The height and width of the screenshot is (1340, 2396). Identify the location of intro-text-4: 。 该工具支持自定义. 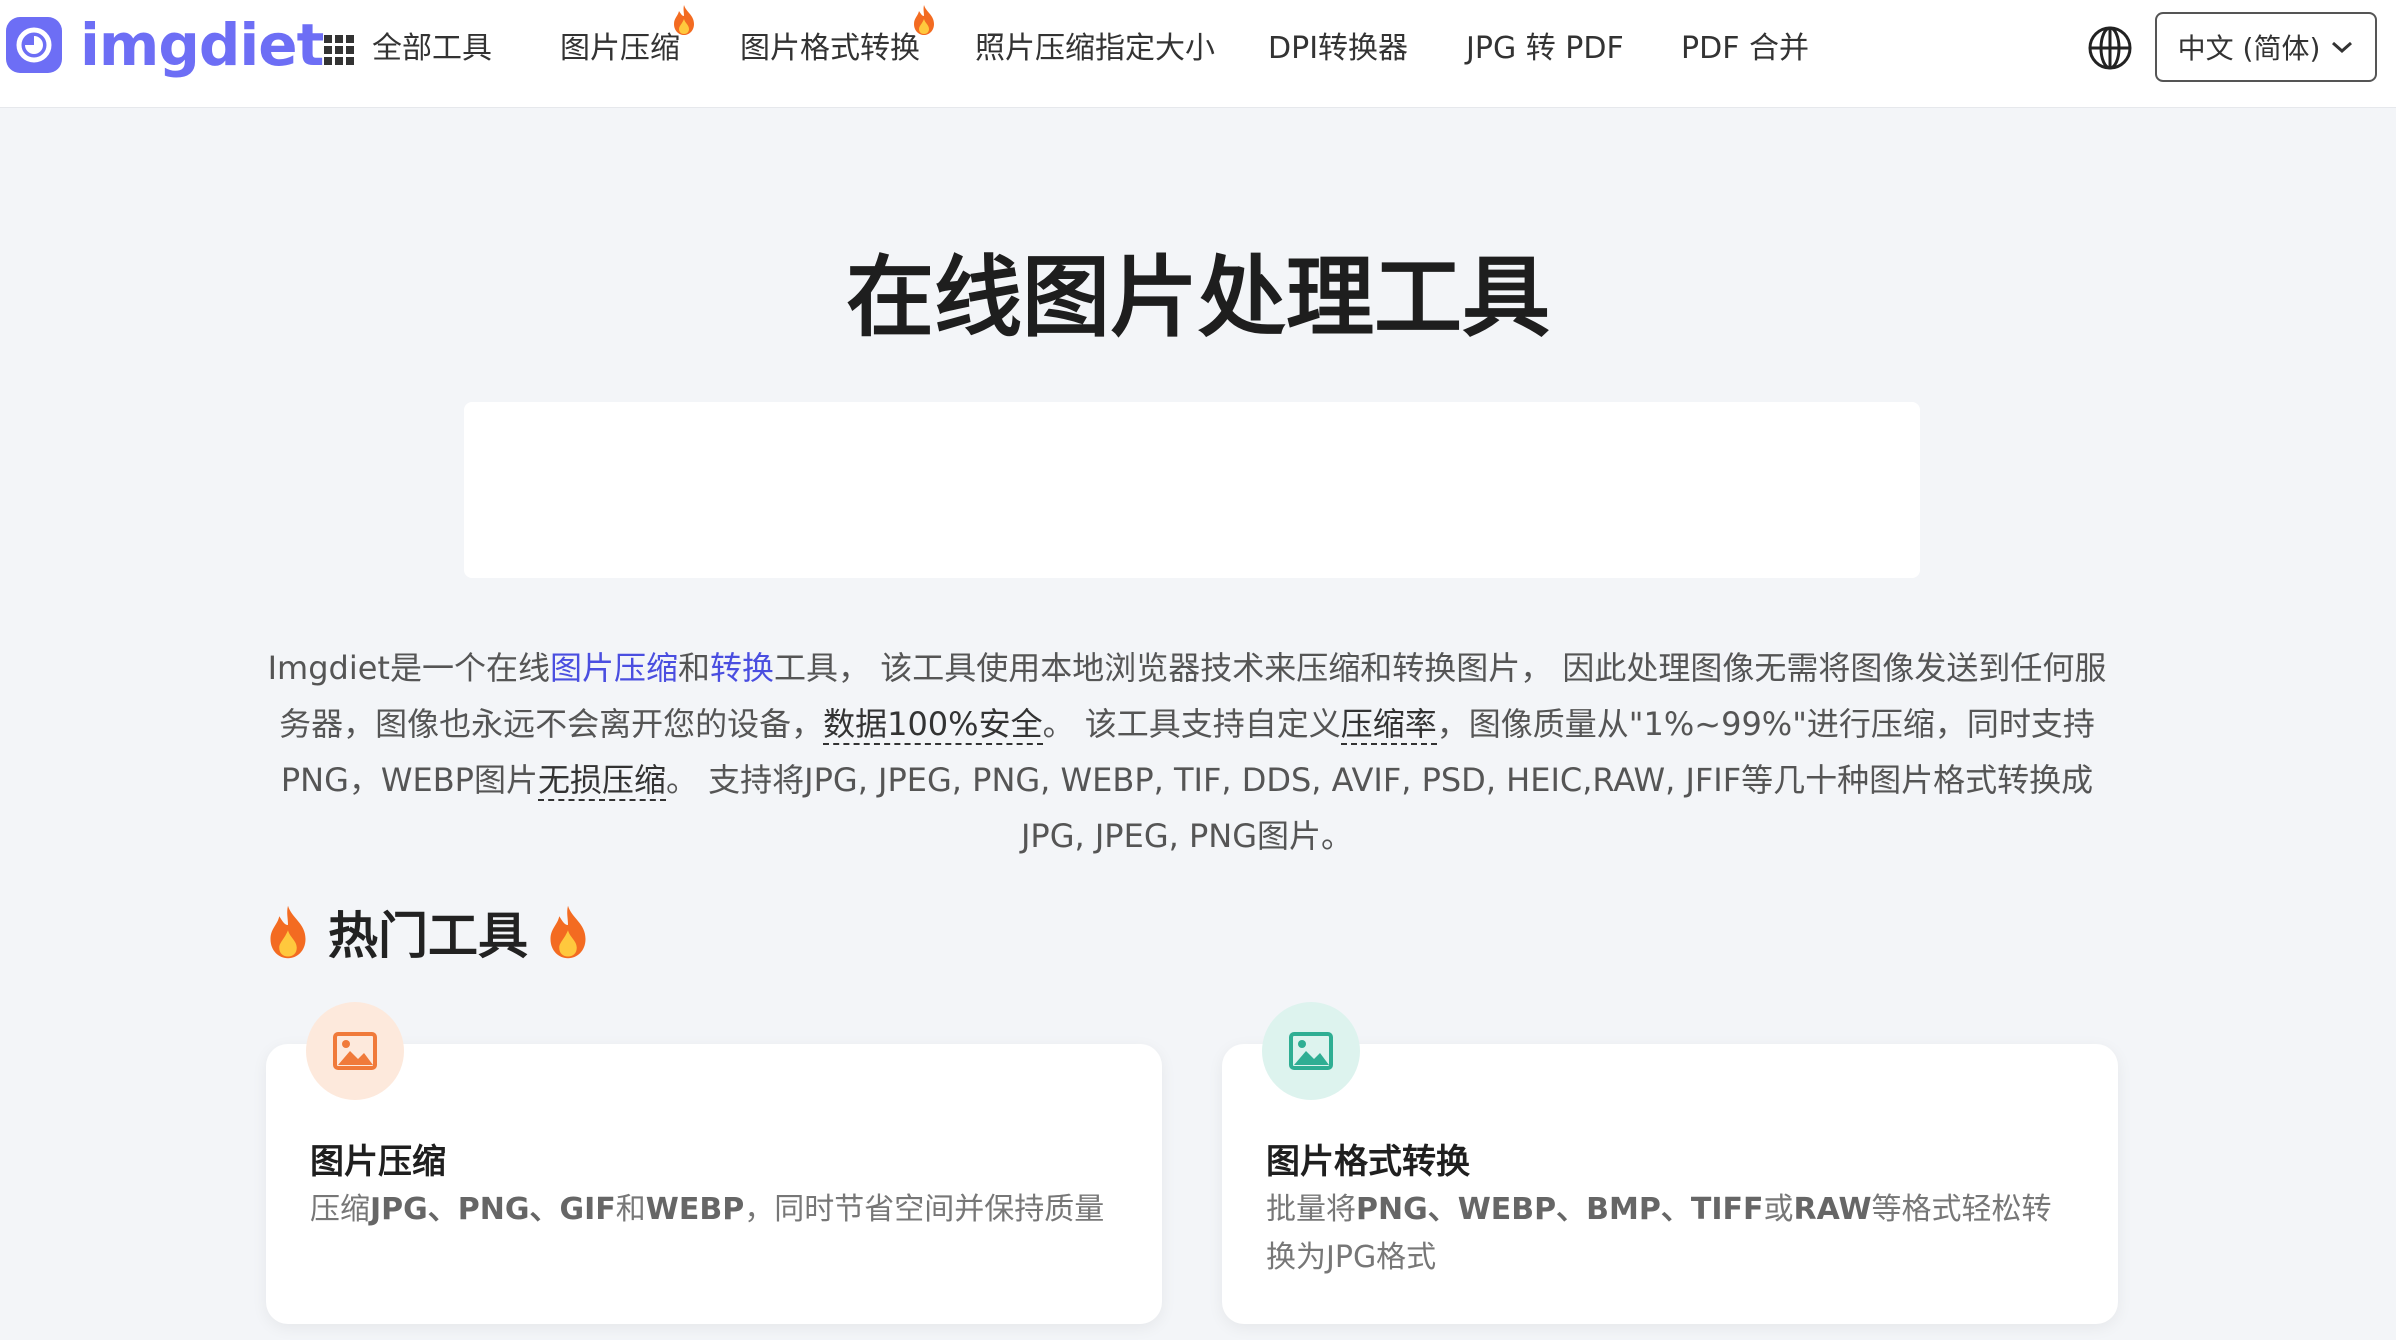
(1191, 724).